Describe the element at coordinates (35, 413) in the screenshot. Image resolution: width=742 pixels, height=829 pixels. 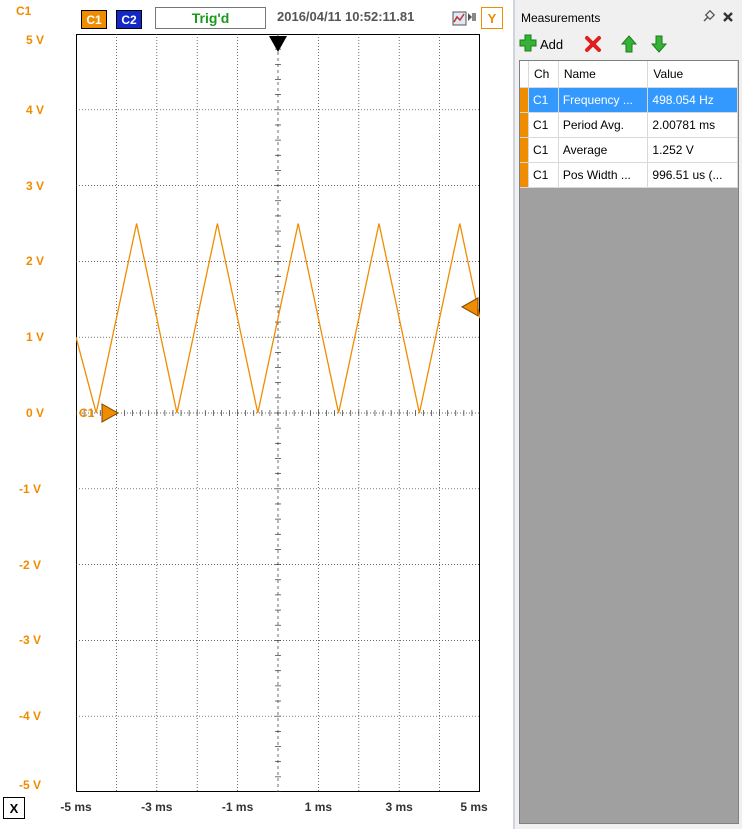
I see `y-tick-label: 0 V` at that location.